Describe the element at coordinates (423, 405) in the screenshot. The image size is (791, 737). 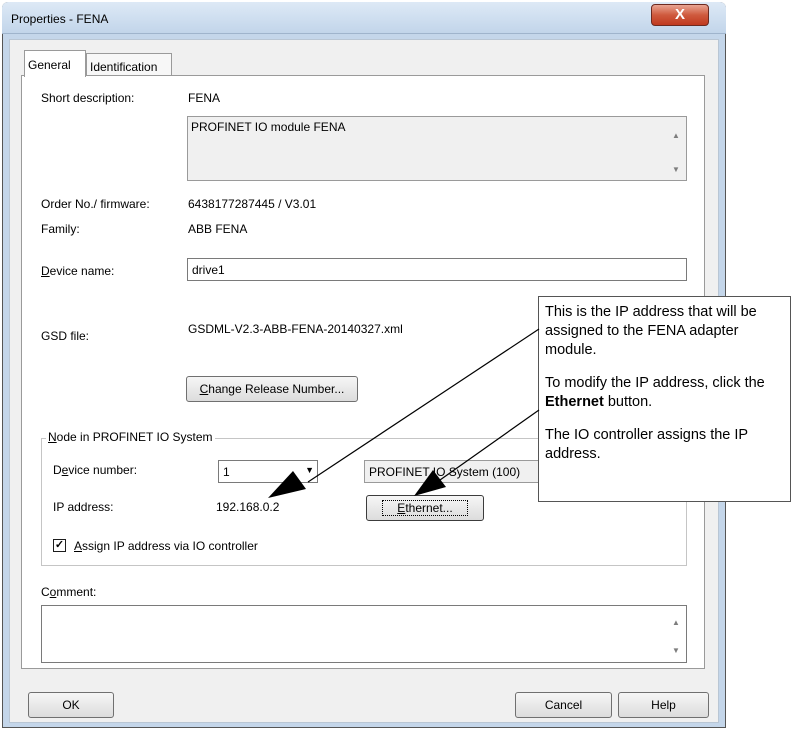
I see `arrow-line-to-ip` at that location.